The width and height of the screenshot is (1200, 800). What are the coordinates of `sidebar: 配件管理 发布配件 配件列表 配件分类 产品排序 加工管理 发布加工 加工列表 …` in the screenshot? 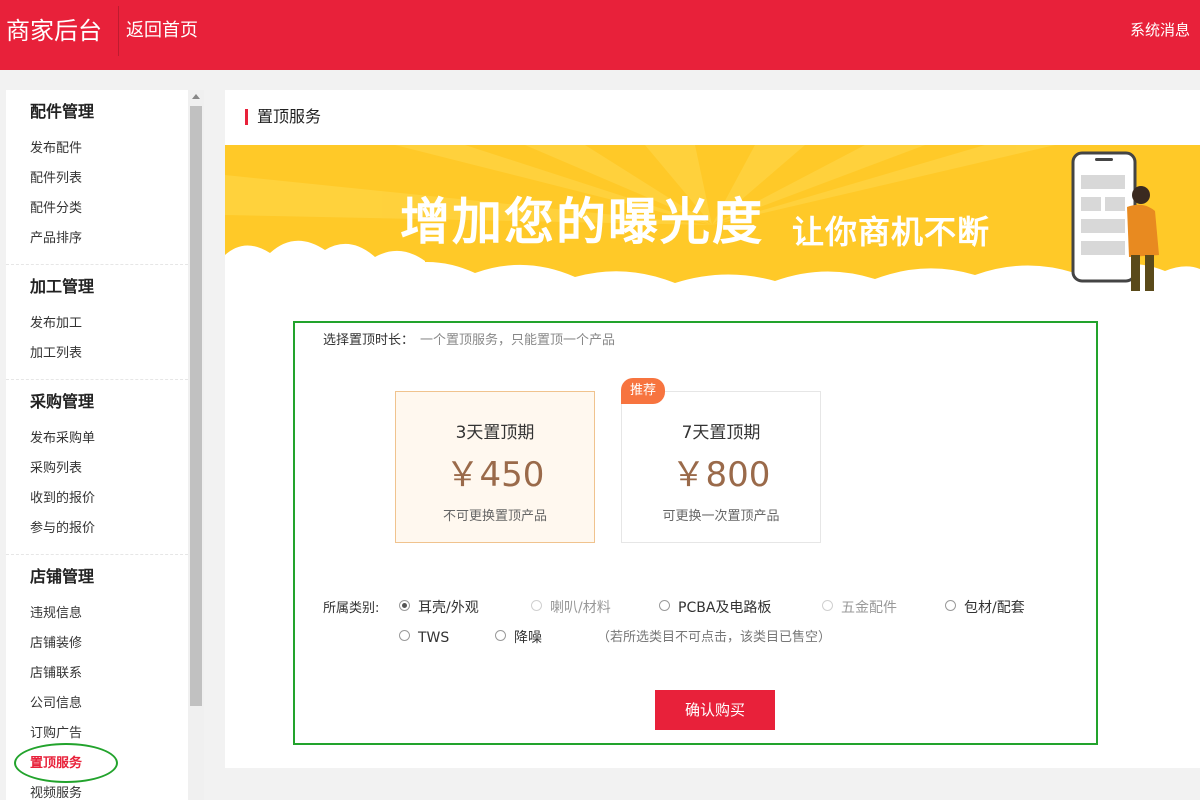 It's located at (97, 445).